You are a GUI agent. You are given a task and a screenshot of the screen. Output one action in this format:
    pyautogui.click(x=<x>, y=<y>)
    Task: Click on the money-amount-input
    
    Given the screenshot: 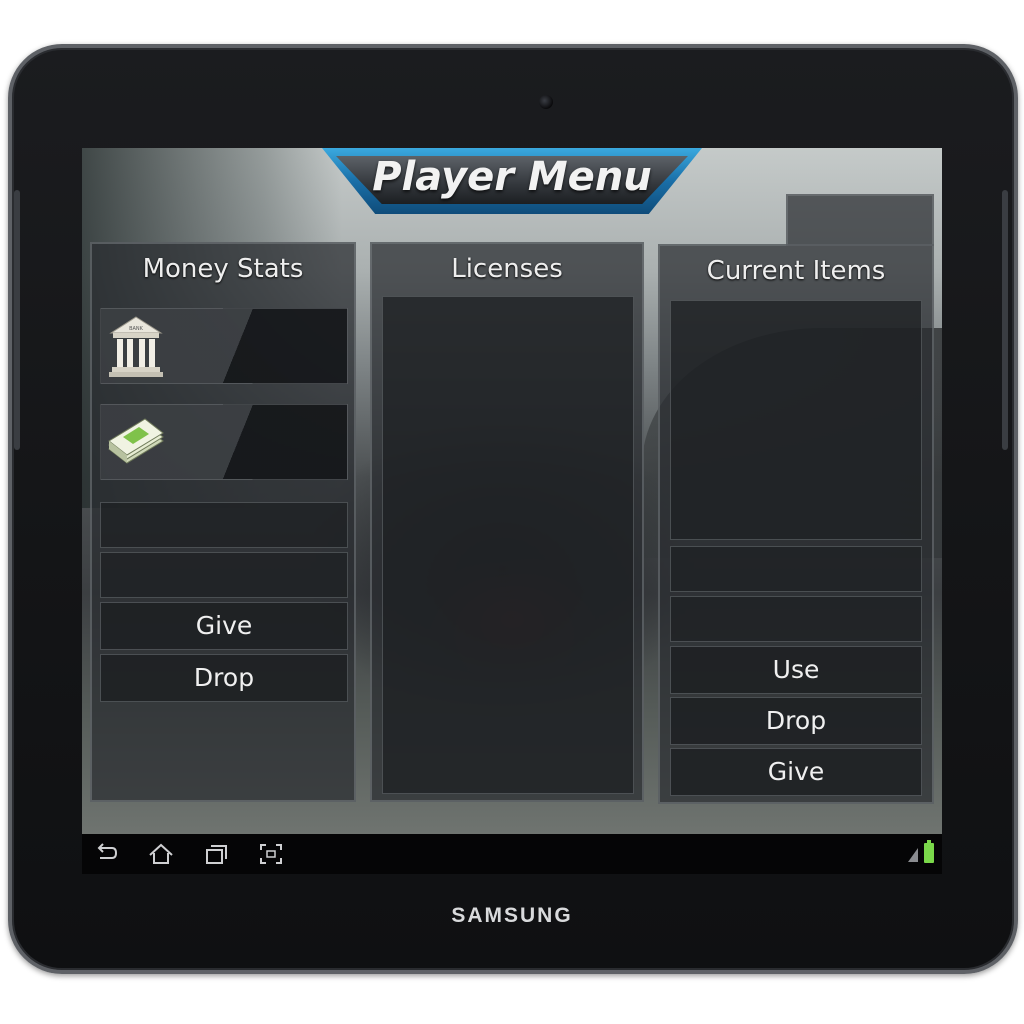 What is the action you would take?
    pyautogui.click(x=224, y=525)
    